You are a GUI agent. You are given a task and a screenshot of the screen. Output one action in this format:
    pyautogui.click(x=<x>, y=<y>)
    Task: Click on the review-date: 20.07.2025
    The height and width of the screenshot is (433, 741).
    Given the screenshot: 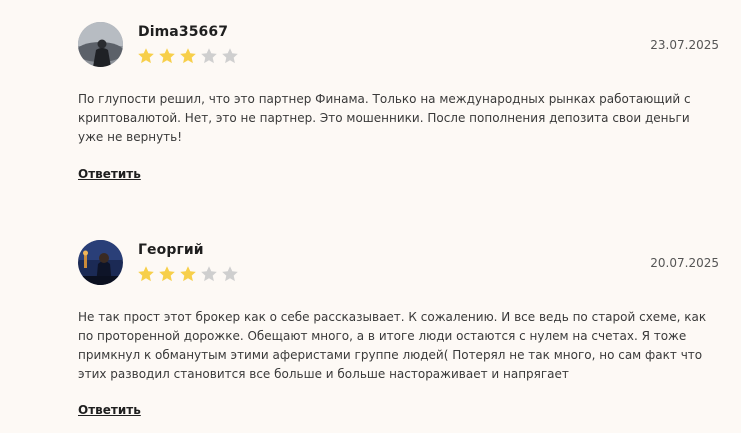 What is the action you would take?
    pyautogui.click(x=684, y=263)
    